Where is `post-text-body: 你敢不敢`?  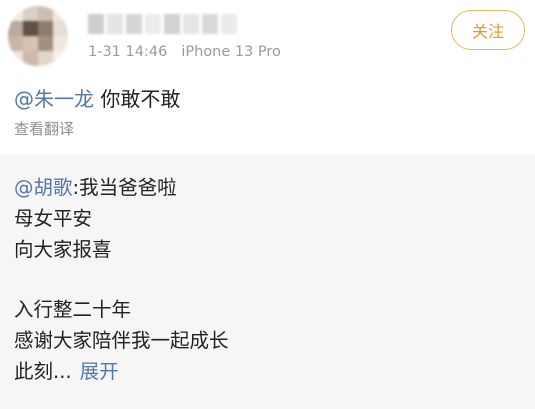 post-text-body: 你敢不敢 is located at coordinates (137, 99).